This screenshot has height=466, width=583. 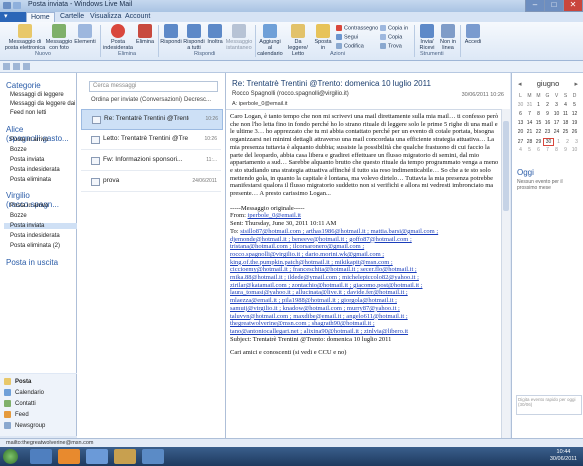 I want to click on copy-button: Copia, so click(x=391, y=37).